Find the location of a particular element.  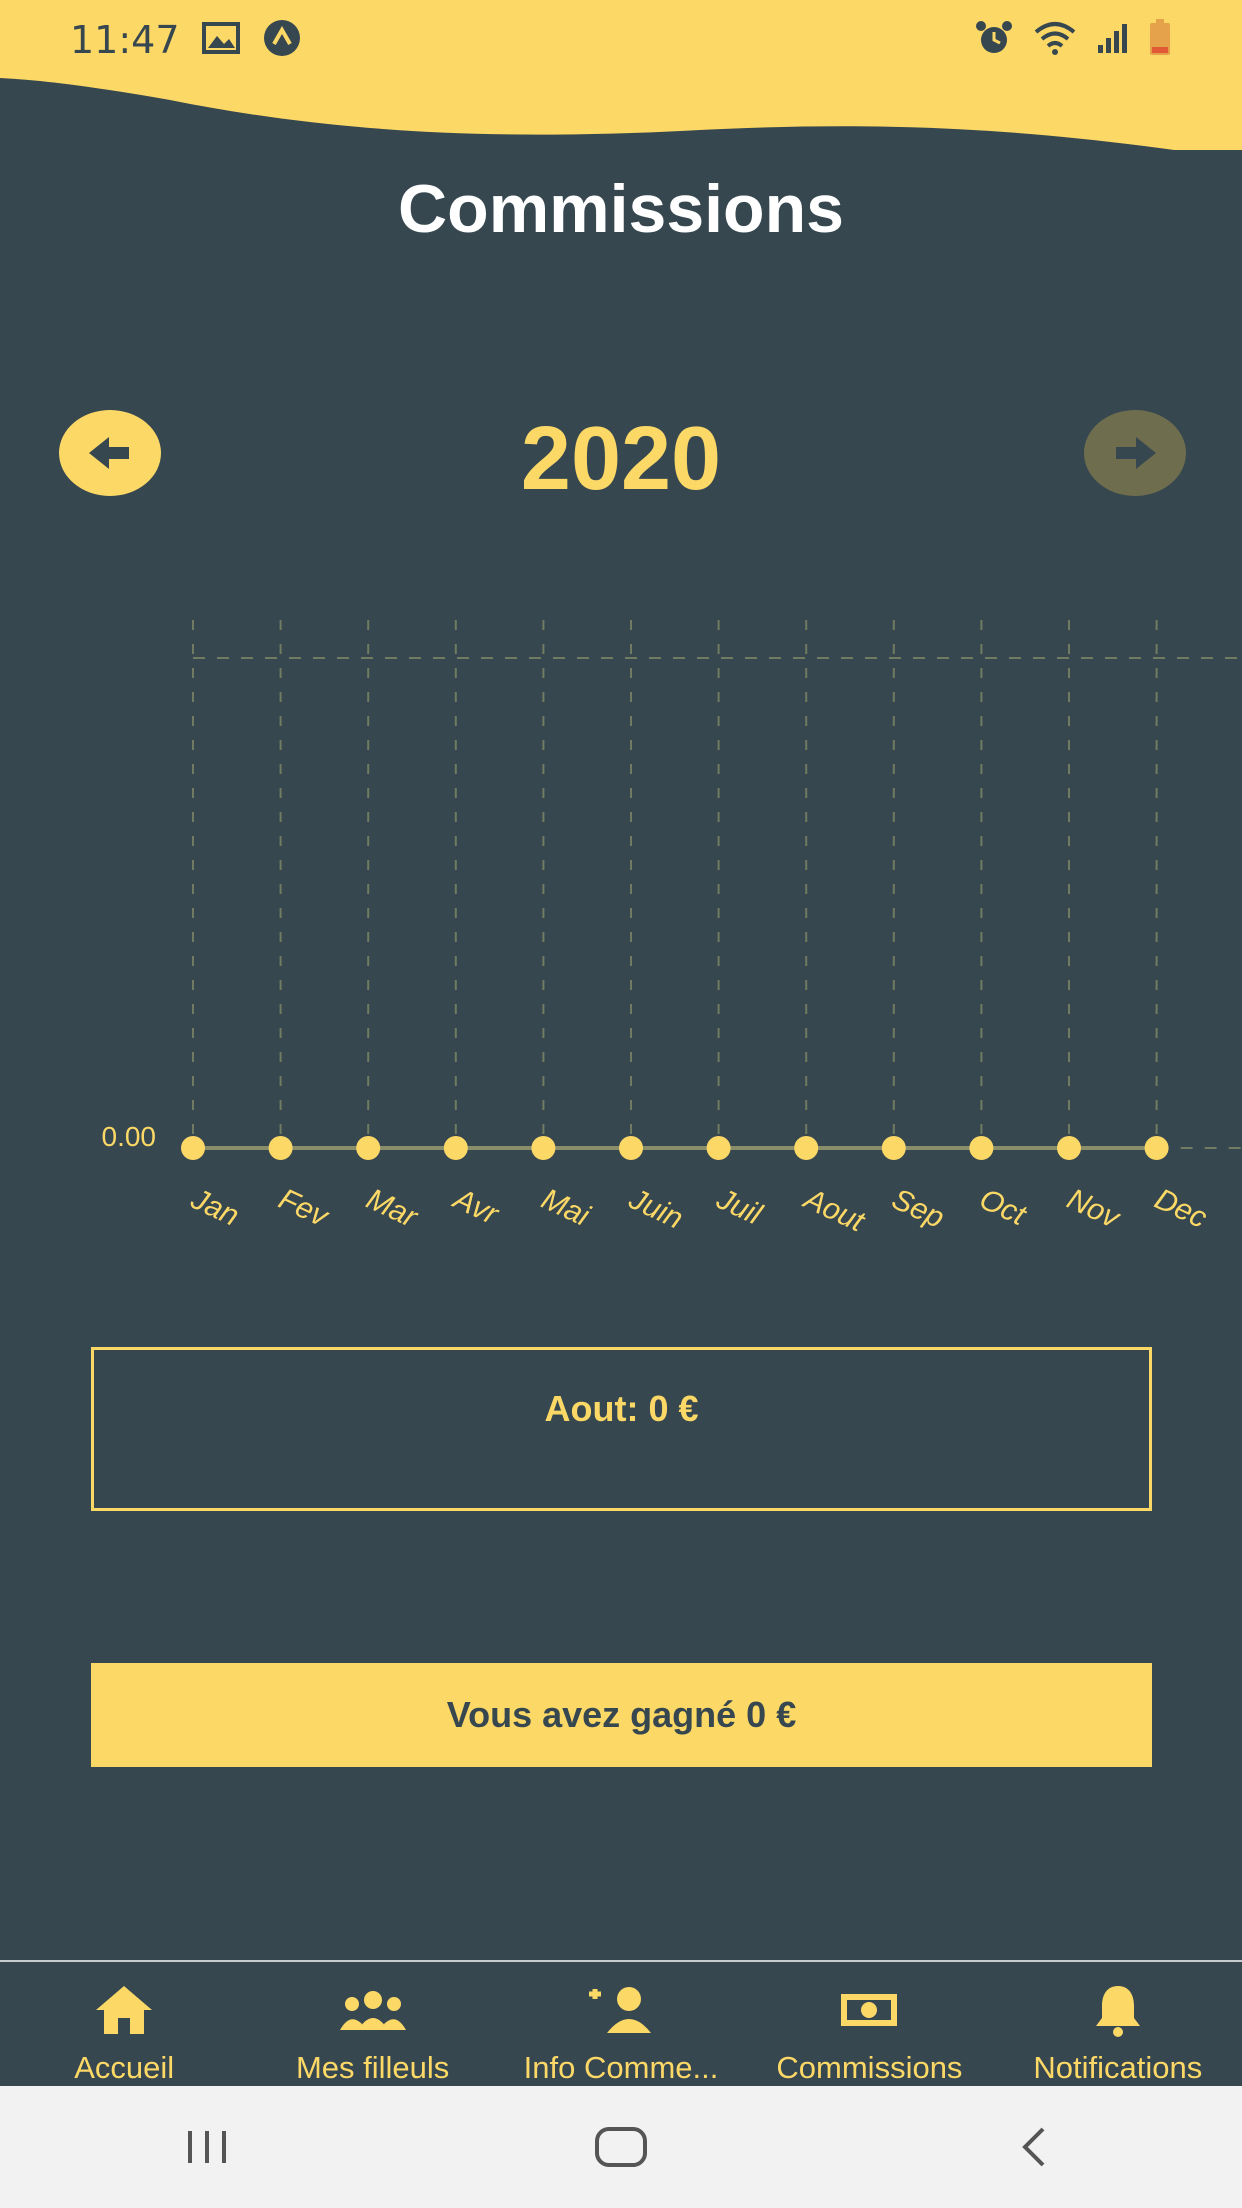

x-tick-label: Aout is located at coordinates (833, 1211).